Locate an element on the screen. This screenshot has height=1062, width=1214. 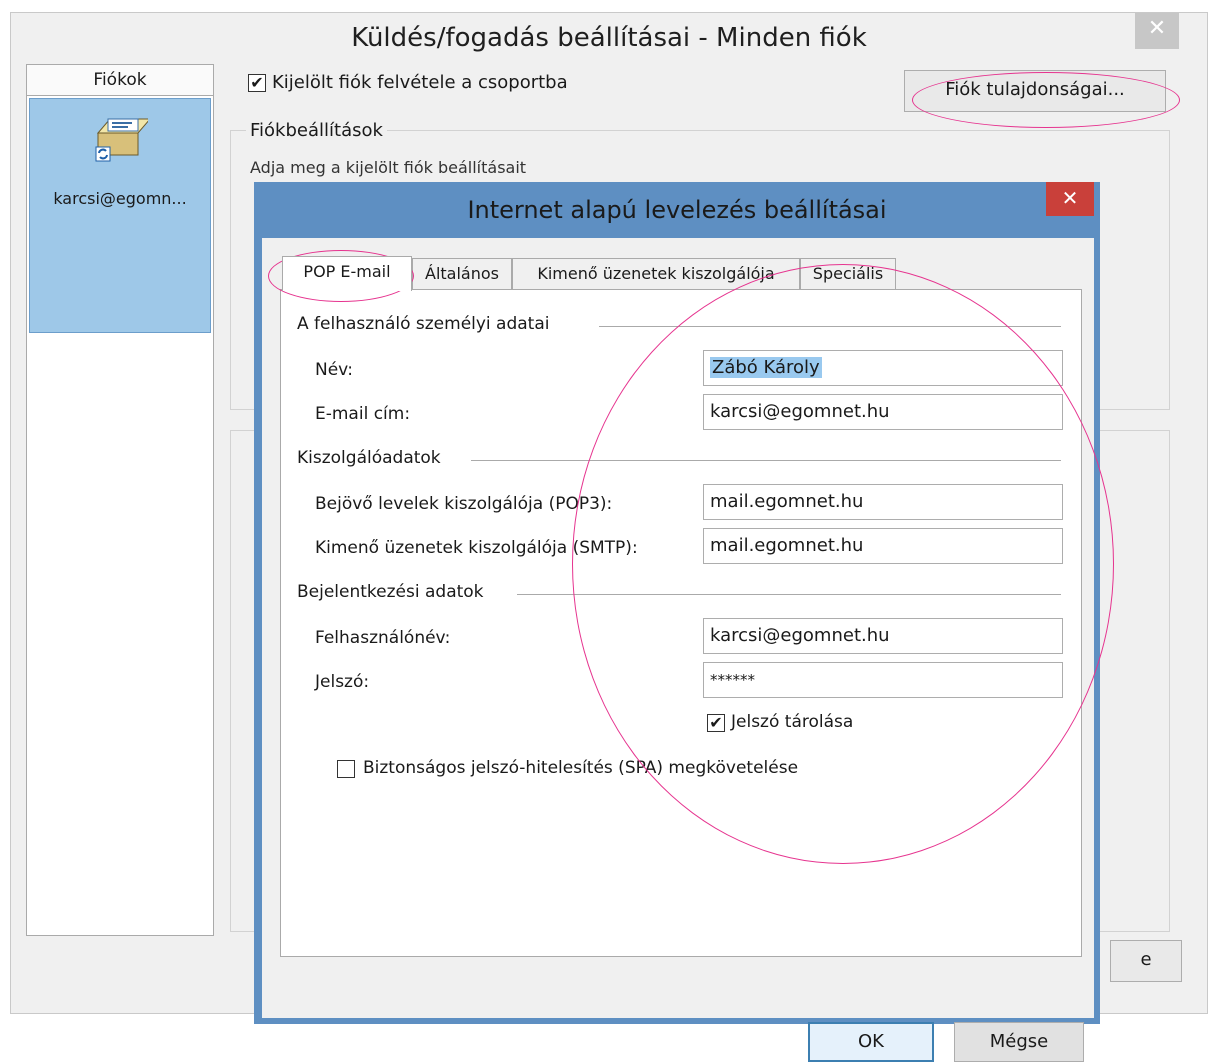
name-label: Név: is located at coordinates (334, 370).